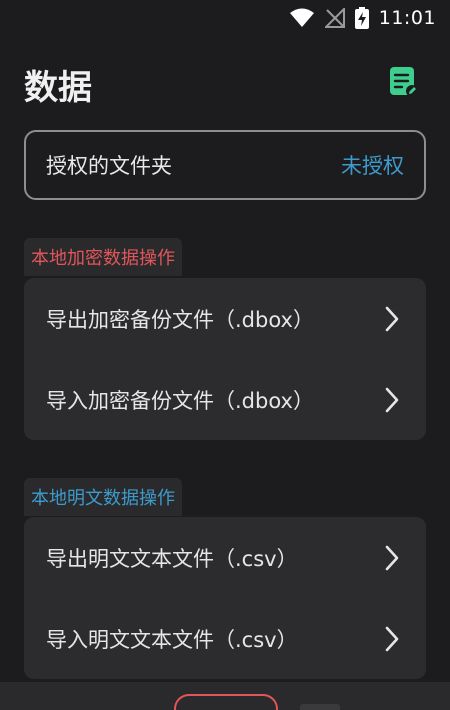 The image size is (450, 710). What do you see at coordinates (225, 165) in the screenshot?
I see `authorized-folder-field: 授权的文件夹 未授权` at bounding box center [225, 165].